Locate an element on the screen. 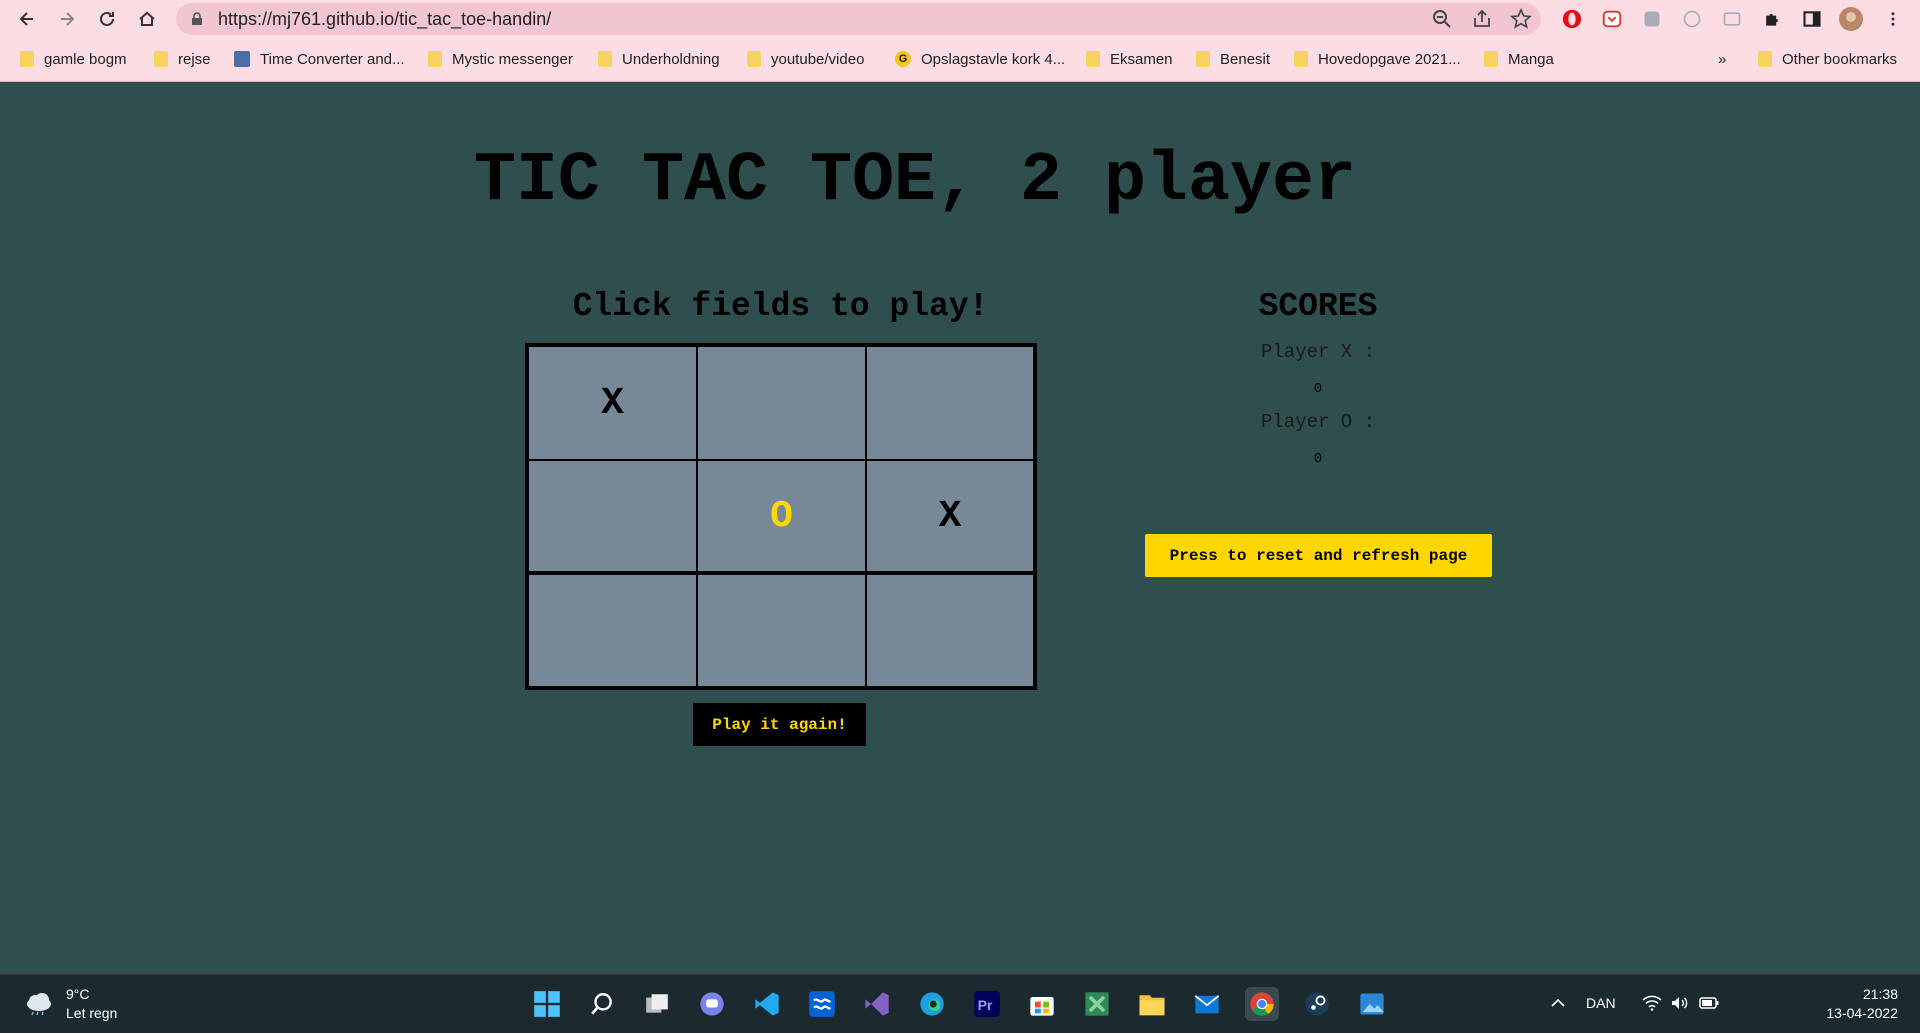 The image size is (1920, 1033). bookmark-rejse: rejse is located at coordinates (182, 59).